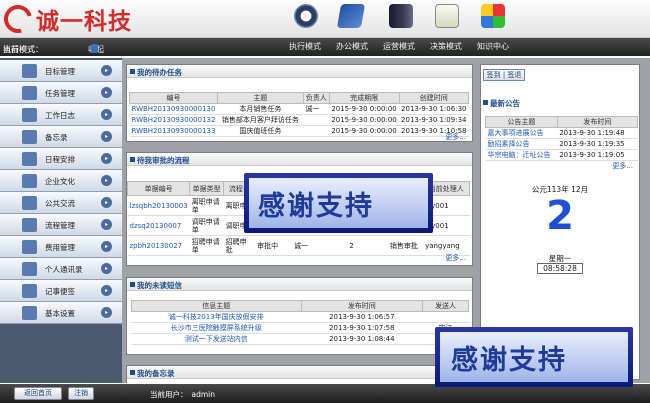 The height and width of the screenshot is (403, 650). What do you see at coordinates (325, 47) in the screenshot?
I see `mode-bar: 当前模式：执行模式 收起 执行模式 办公模式 运营模式 决策模式 知识中心` at bounding box center [325, 47].